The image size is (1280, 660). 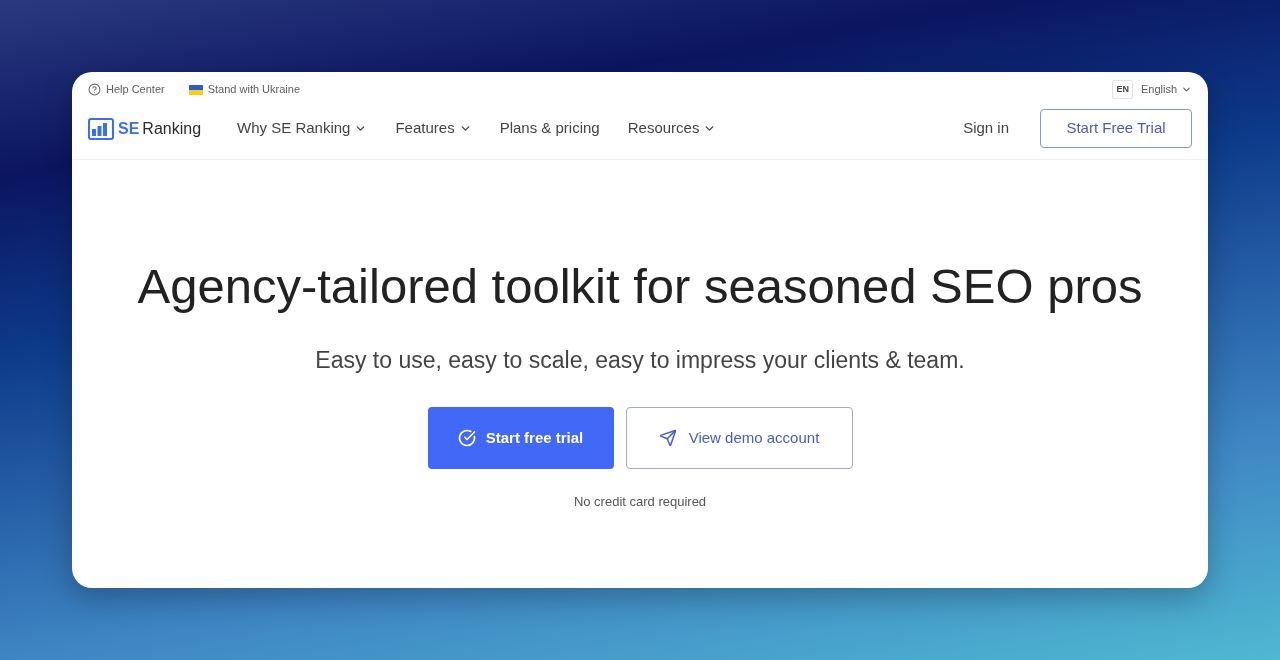 I want to click on demo-account-button: View demo account, so click(x=739, y=438).